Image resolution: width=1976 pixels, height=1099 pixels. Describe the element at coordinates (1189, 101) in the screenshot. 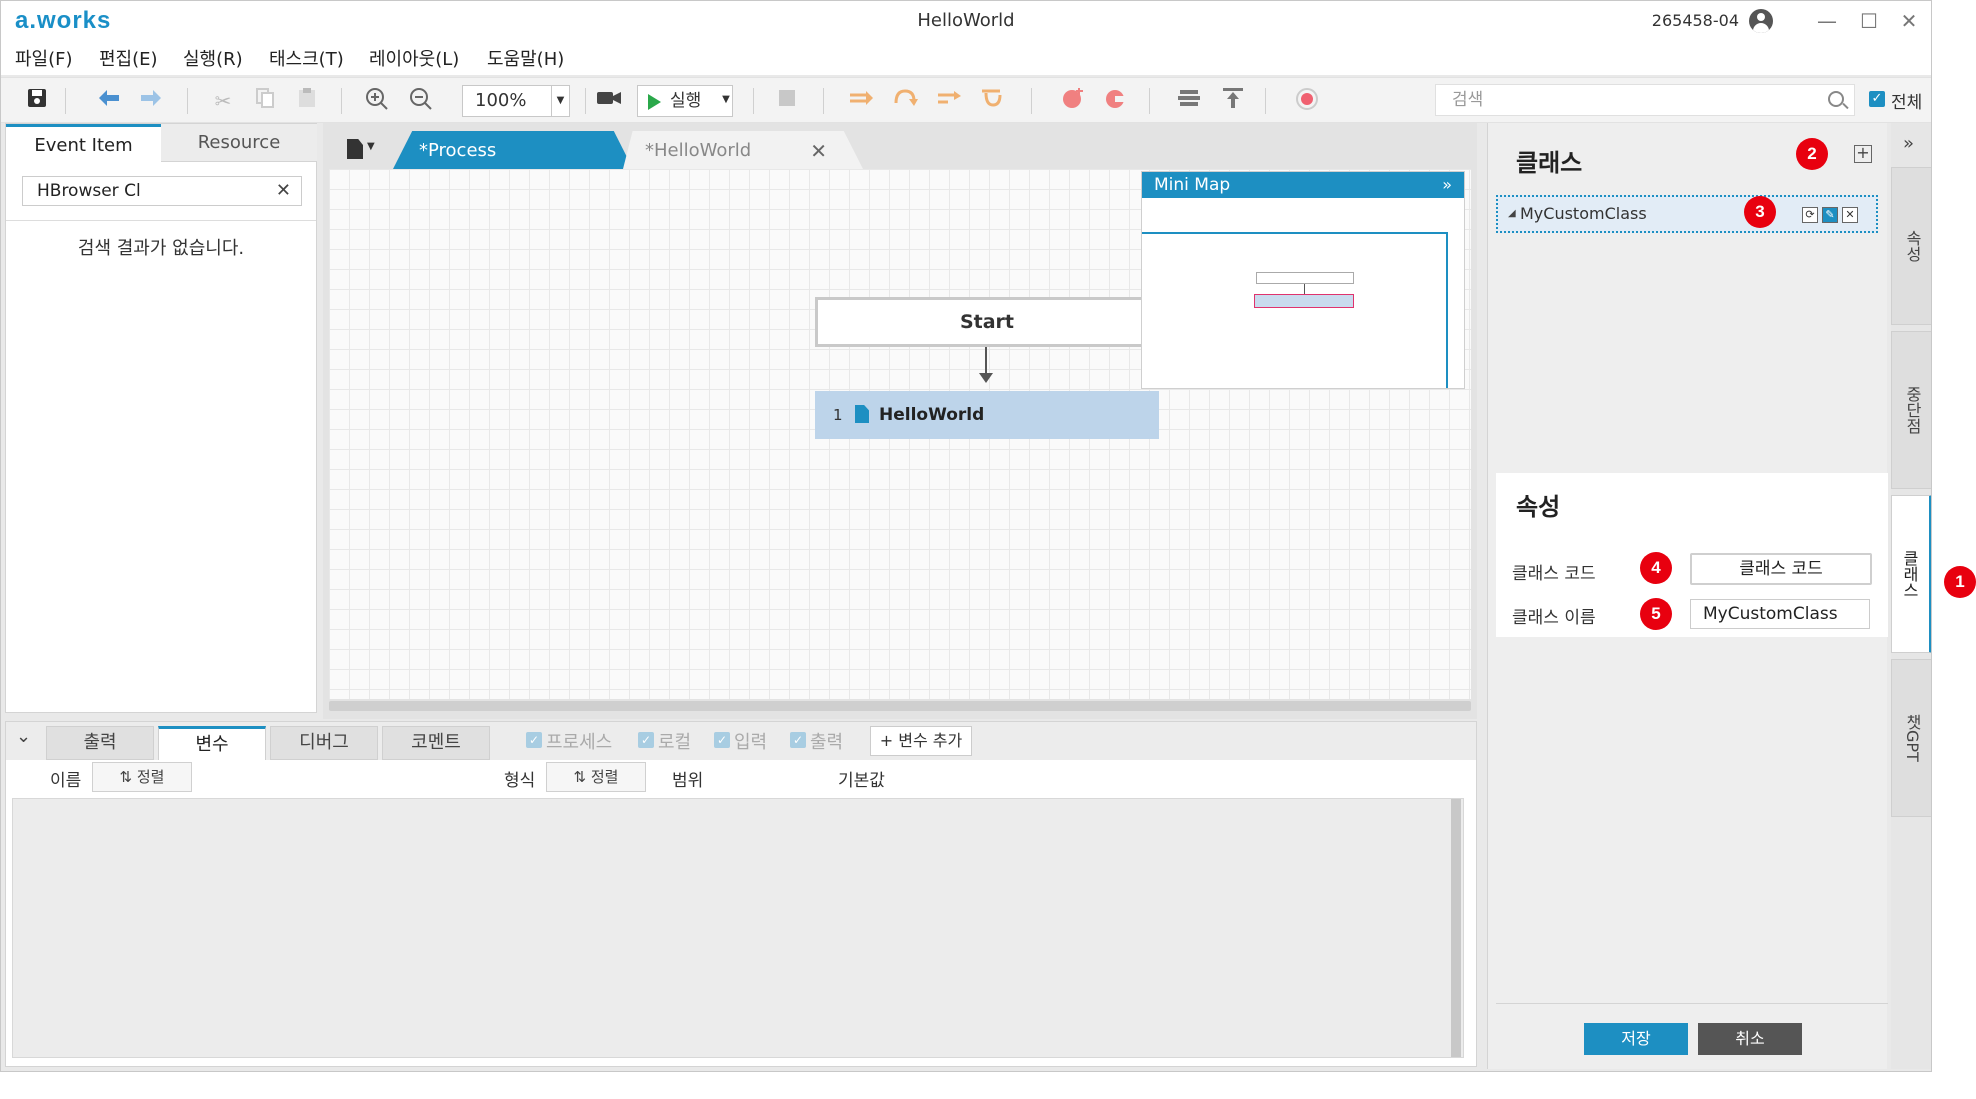

I see `align-icon` at that location.